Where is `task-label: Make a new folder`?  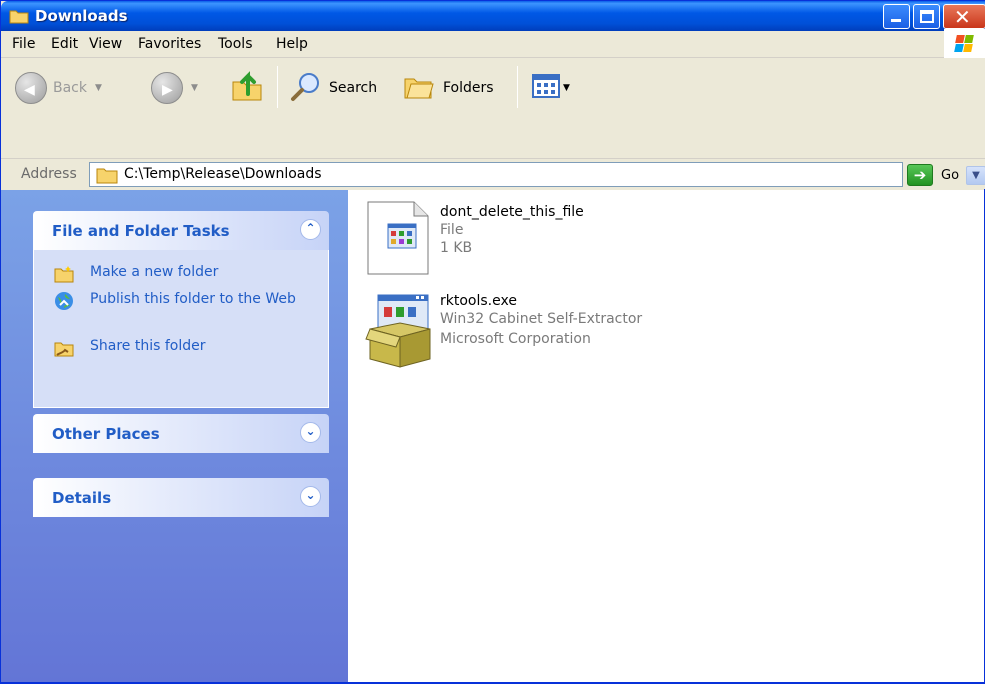 task-label: Make a new folder is located at coordinates (154, 272).